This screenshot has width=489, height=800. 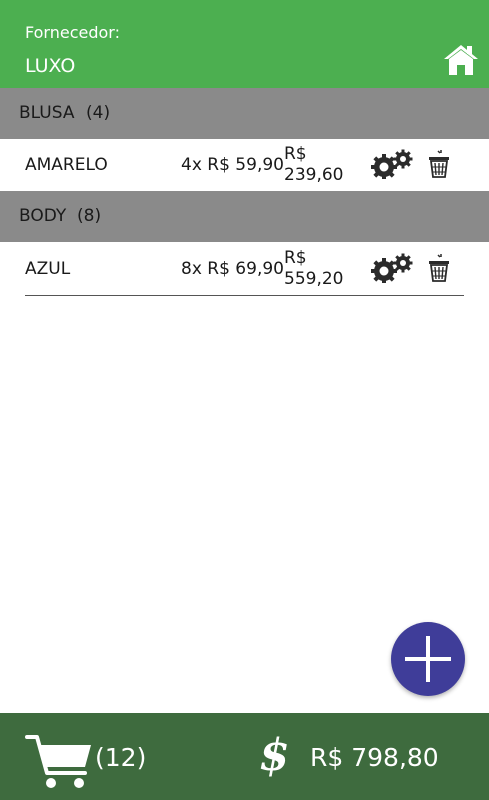 I want to click on dollar-icon: $, so click(x=274, y=755).